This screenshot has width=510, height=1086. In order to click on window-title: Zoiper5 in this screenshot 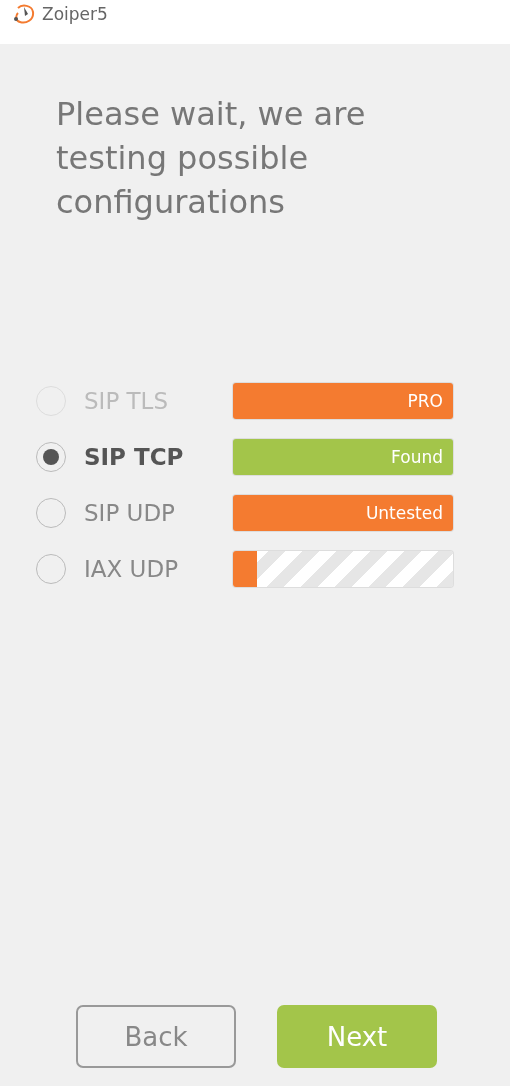, I will do `click(75, 14)`.